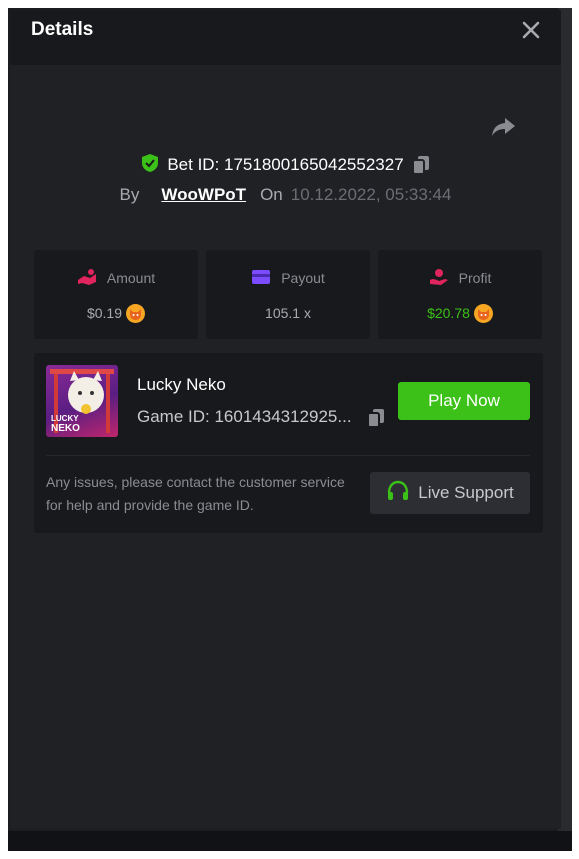 This screenshot has height=859, width=579. I want to click on game-thumbnail: LUCKY NEKO, so click(82, 401).